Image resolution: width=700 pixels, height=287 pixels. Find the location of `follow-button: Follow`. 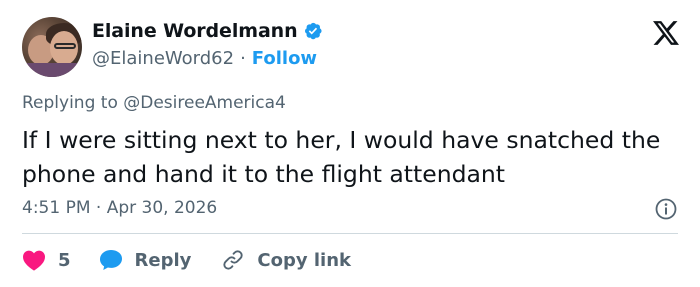

follow-button: Follow is located at coordinates (284, 58).